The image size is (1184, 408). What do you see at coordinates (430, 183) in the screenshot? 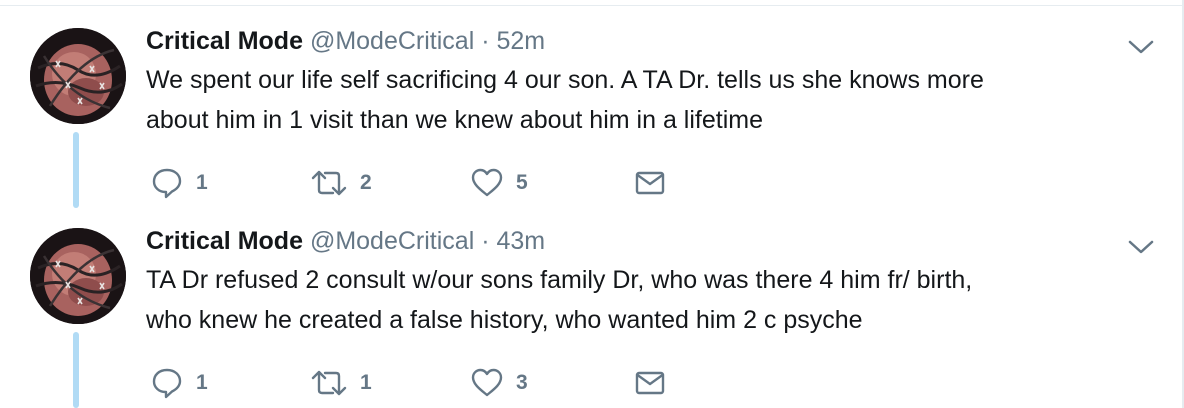
I see `tweet-actions: 1 2 5` at bounding box center [430, 183].